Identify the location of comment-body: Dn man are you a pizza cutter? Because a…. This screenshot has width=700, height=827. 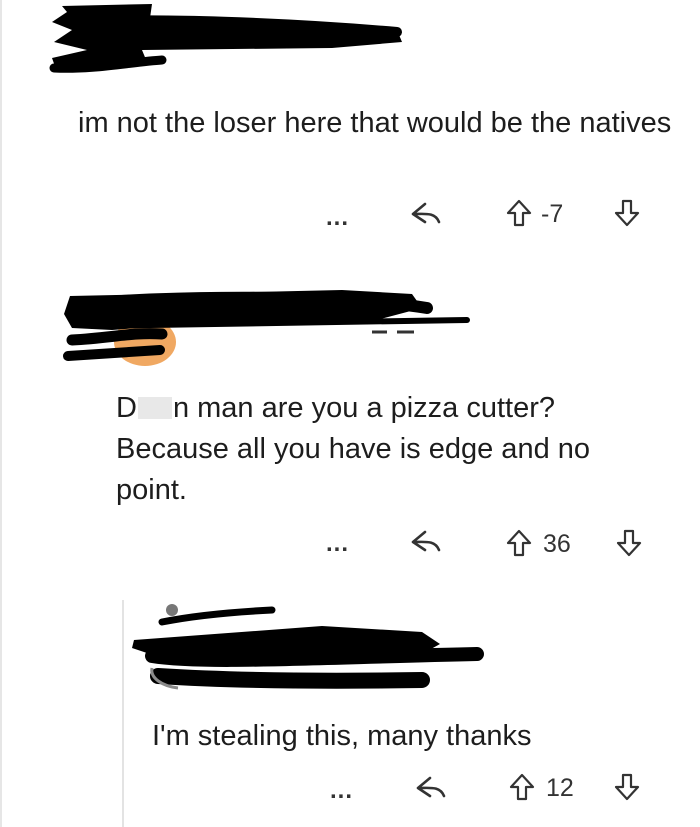
(386, 449).